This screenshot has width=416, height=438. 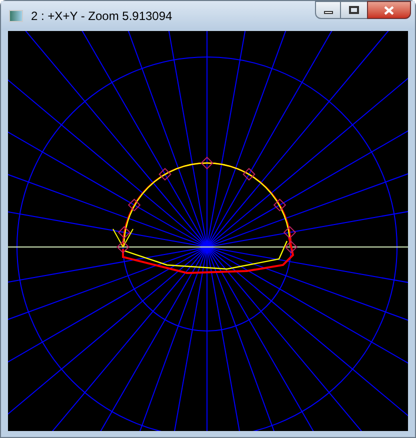 What do you see at coordinates (16, 16) in the screenshot?
I see `app-icon` at bounding box center [16, 16].